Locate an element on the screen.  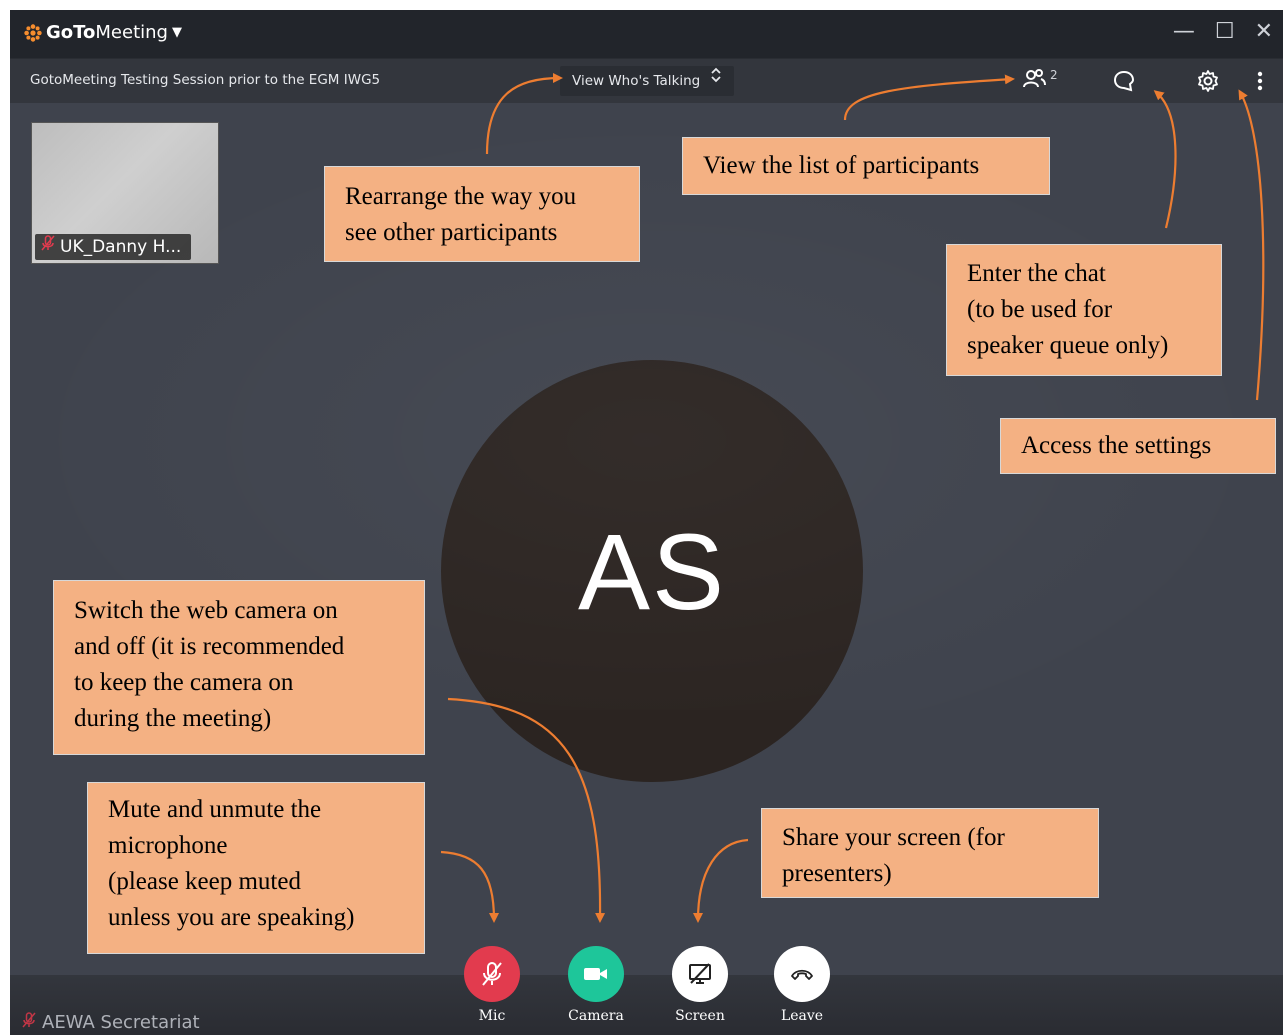
mic-button: Mic is located at coordinates (492, 985).